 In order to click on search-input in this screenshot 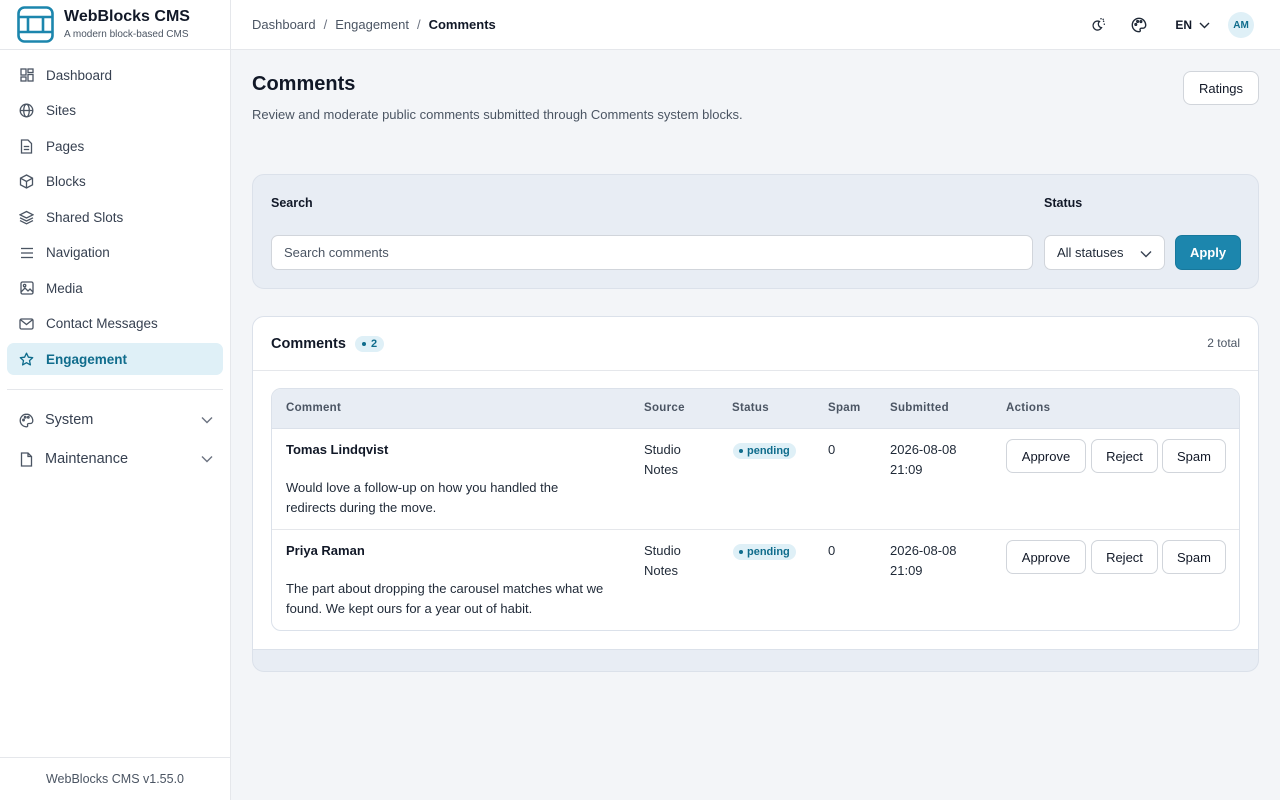, I will do `click(652, 252)`.